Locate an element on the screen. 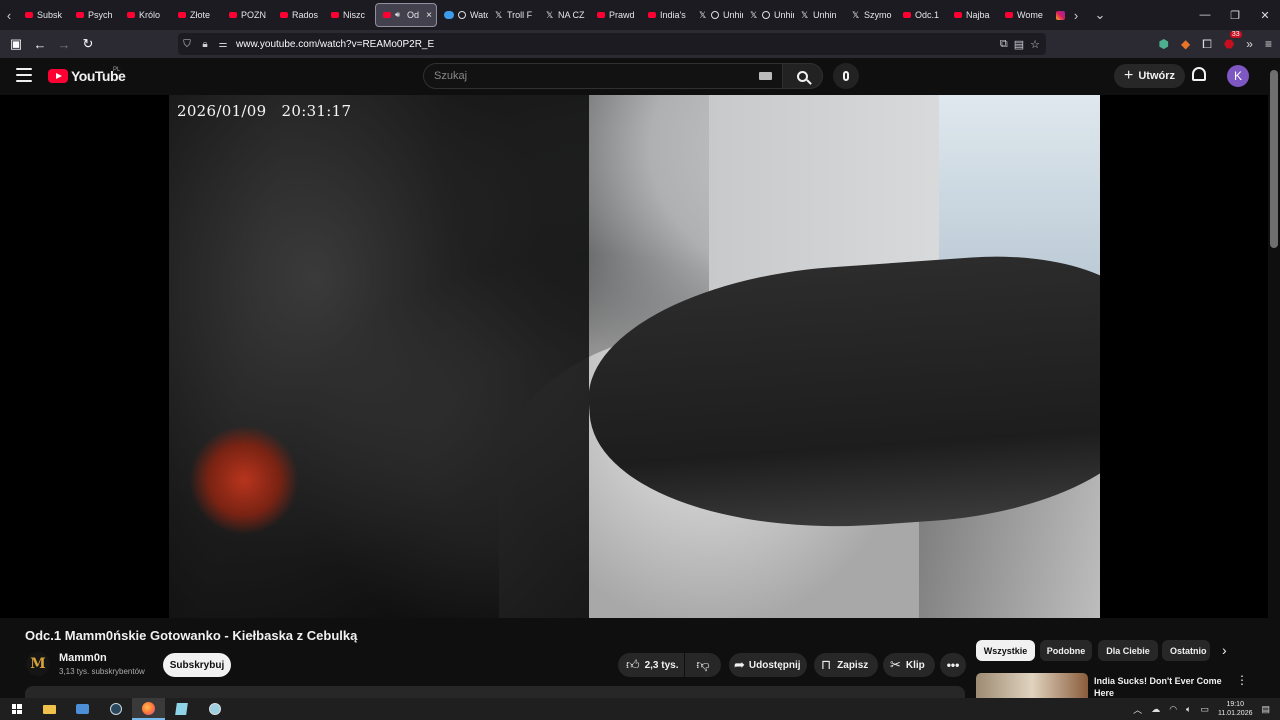  taskbar-clock: 19:10 11.01.2026 is located at coordinates (1235, 709).